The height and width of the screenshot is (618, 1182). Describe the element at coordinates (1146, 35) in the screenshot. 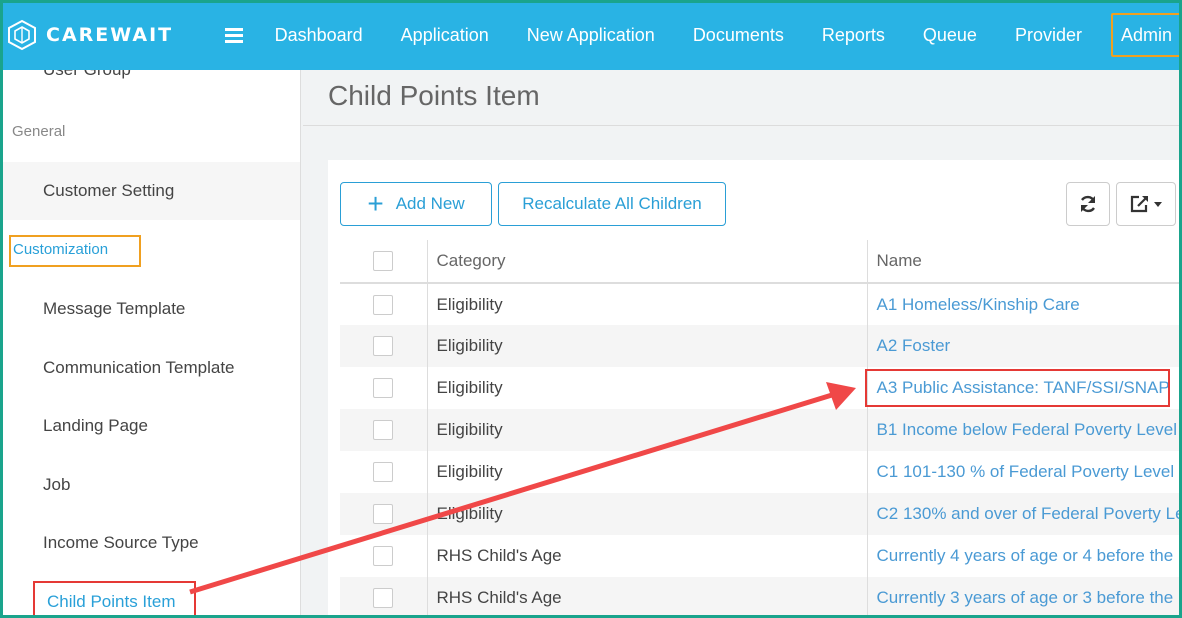

I see `nav-admin: Admin` at that location.